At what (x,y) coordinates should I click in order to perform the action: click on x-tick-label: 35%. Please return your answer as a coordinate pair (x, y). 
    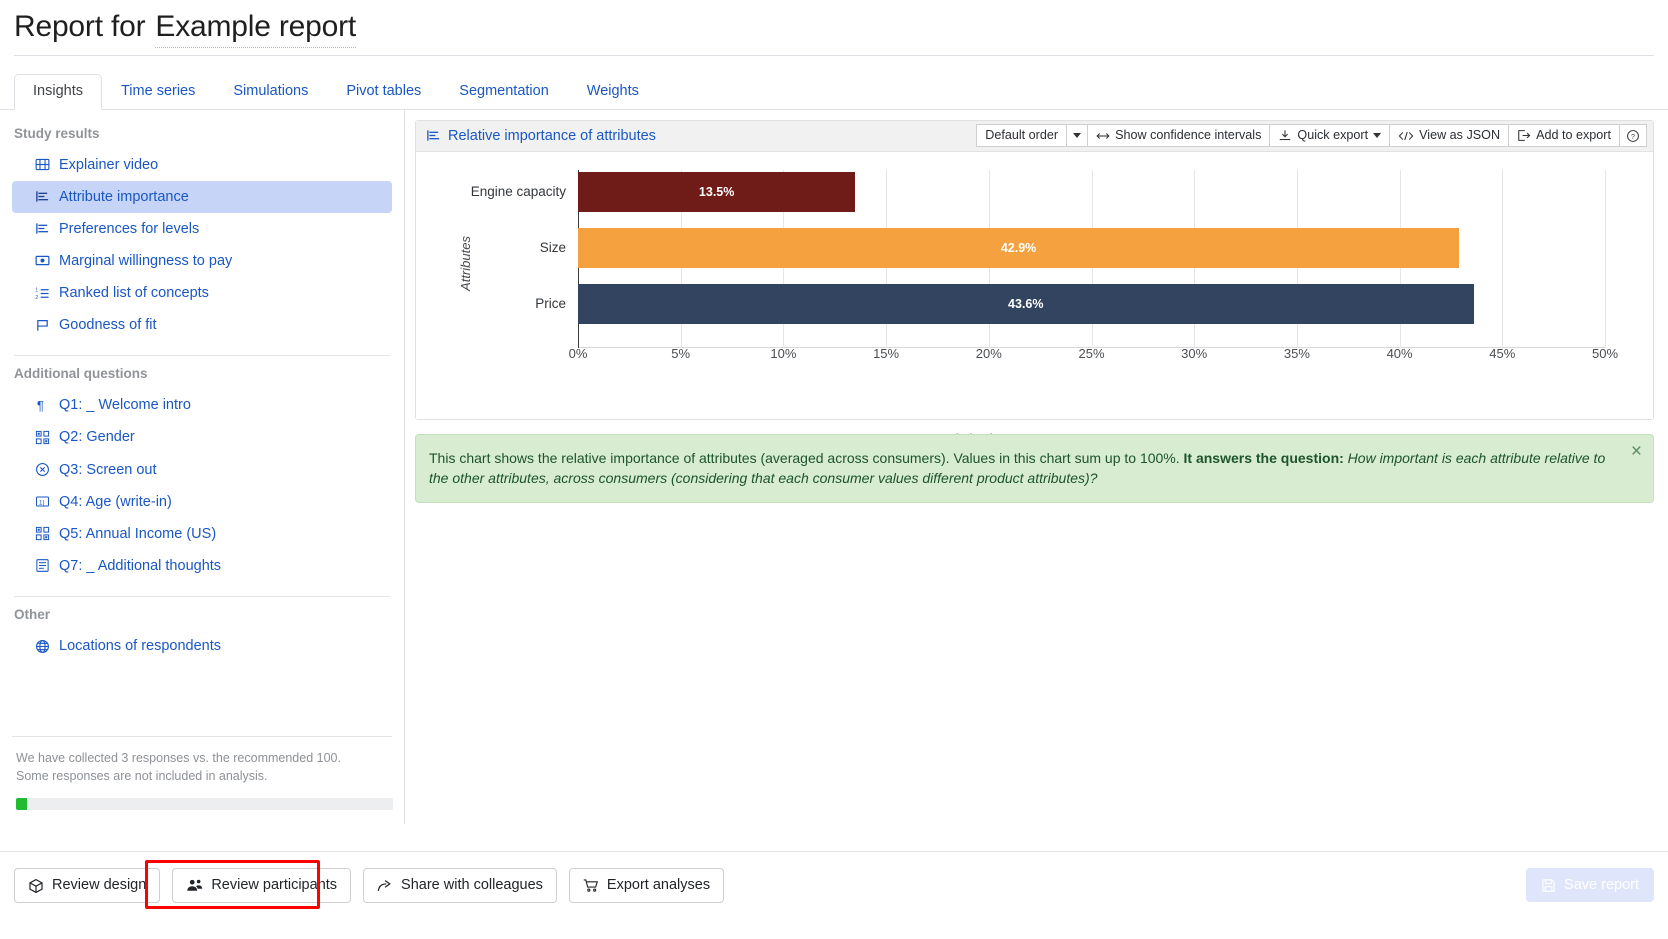
    Looking at the image, I should click on (1296, 353).